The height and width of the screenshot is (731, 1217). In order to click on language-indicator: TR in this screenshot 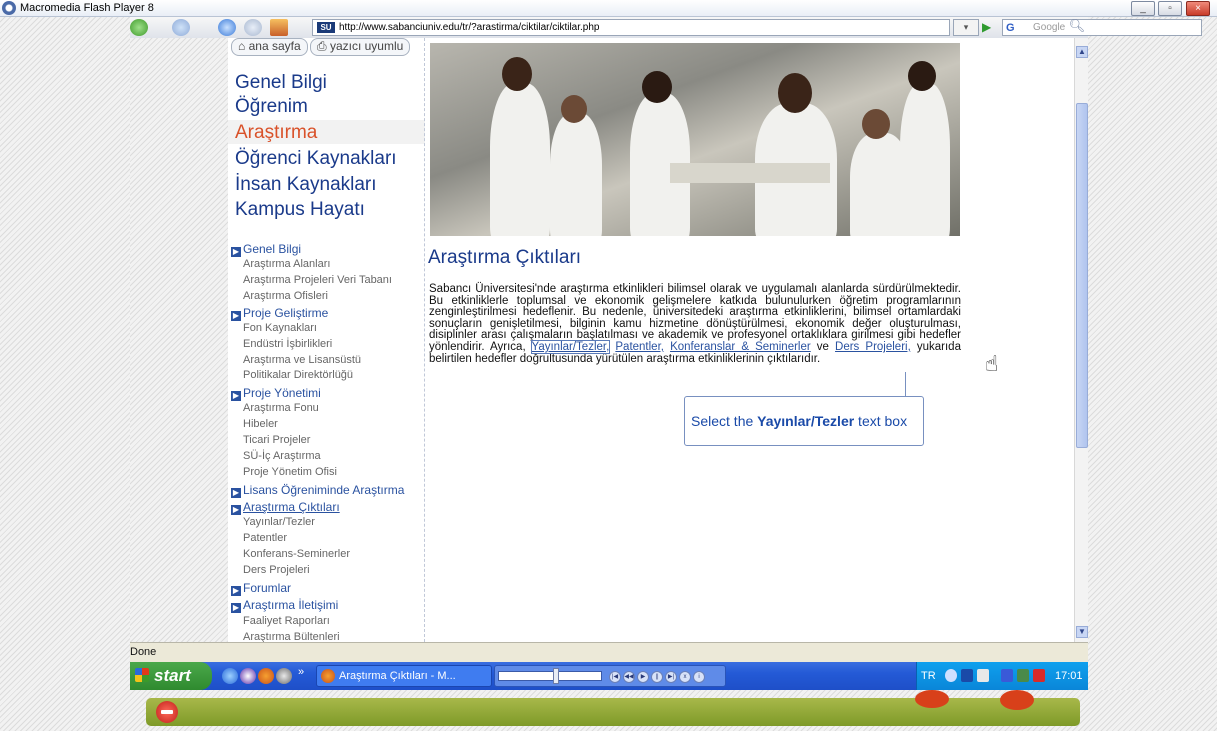, I will do `click(928, 676)`.